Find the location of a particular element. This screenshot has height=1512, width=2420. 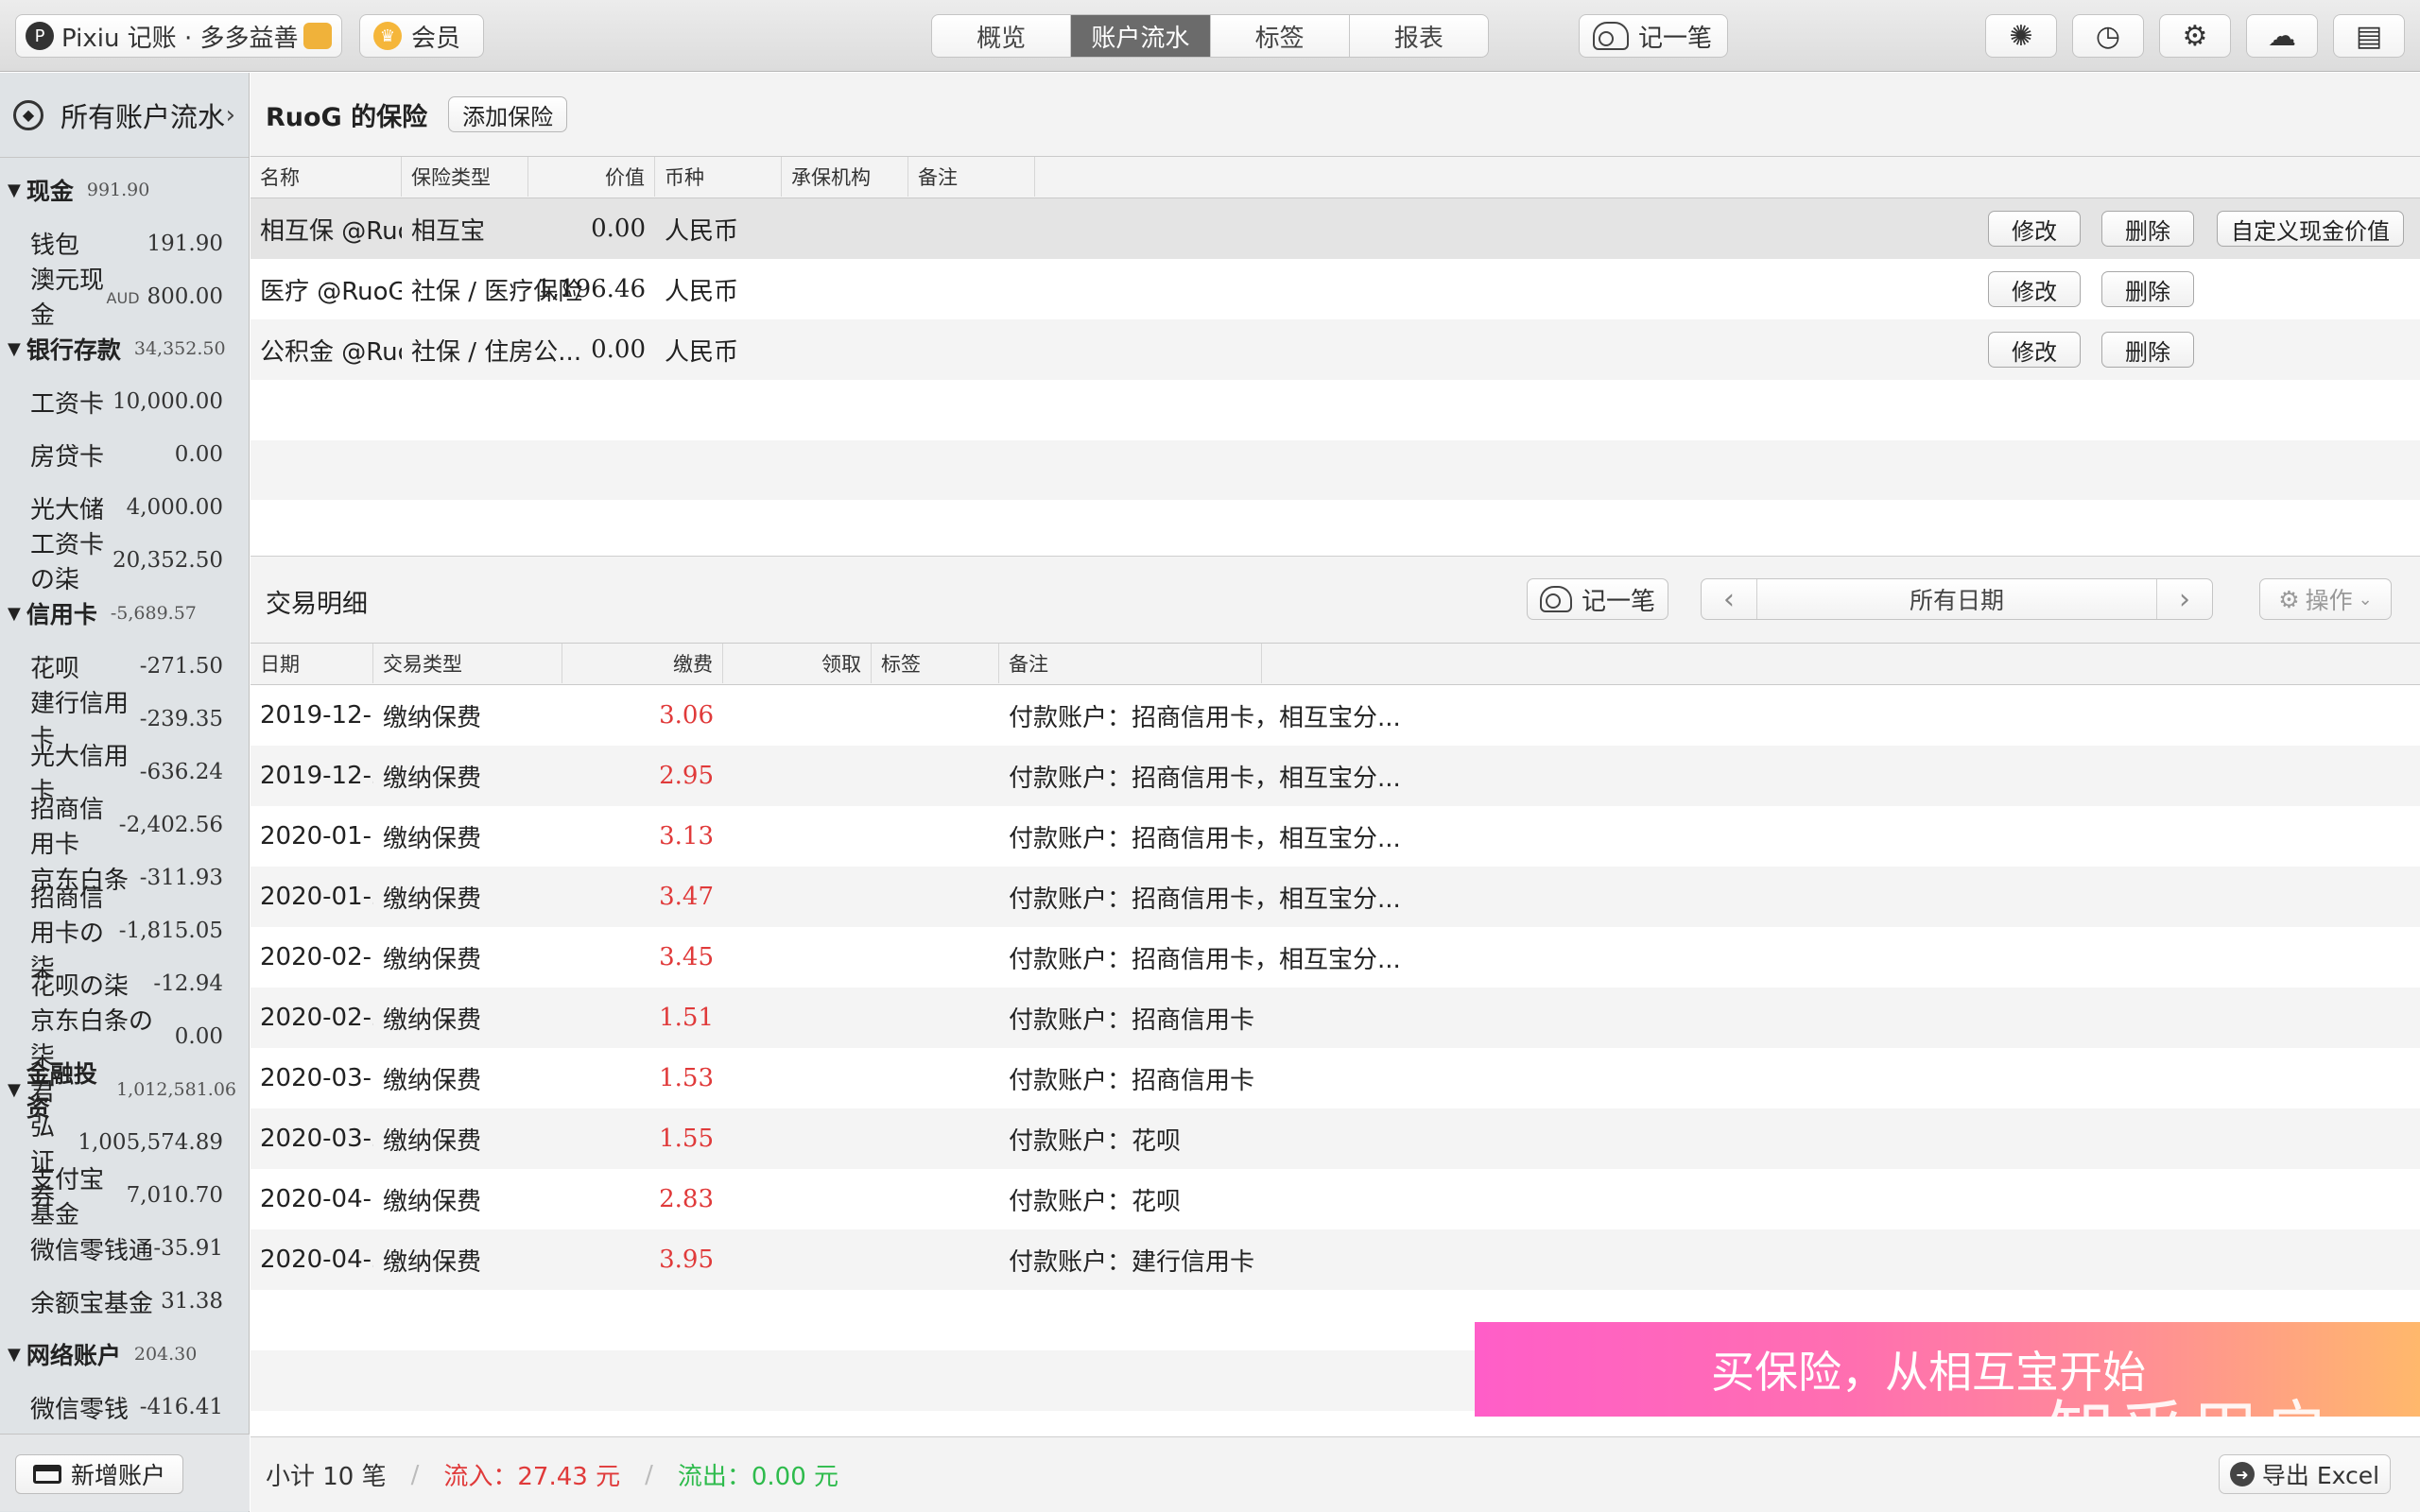

col-tag: 标签 is located at coordinates (935, 663).